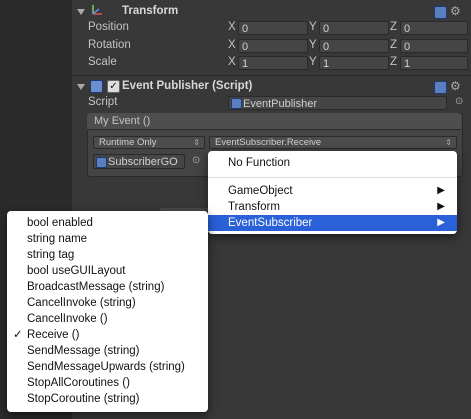 This screenshot has width=471, height=419. What do you see at coordinates (260, 191) in the screenshot?
I see `menu-item-label: GameObject` at bounding box center [260, 191].